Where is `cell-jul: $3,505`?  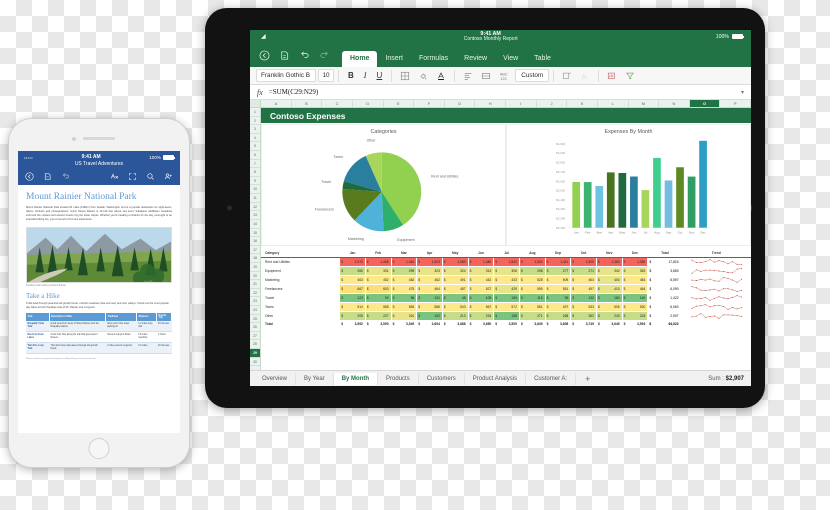
cell-jul: $3,505 is located at coordinates (506, 324).